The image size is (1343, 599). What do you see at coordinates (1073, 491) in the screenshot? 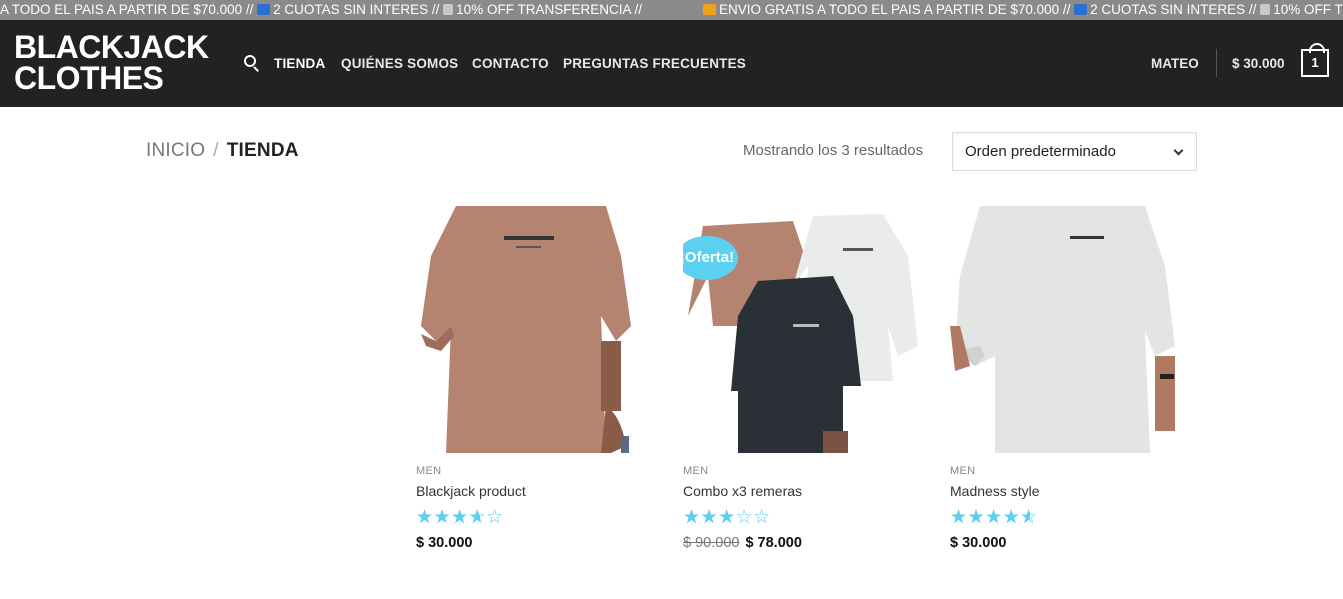
I see `product-name: Madness style` at bounding box center [1073, 491].